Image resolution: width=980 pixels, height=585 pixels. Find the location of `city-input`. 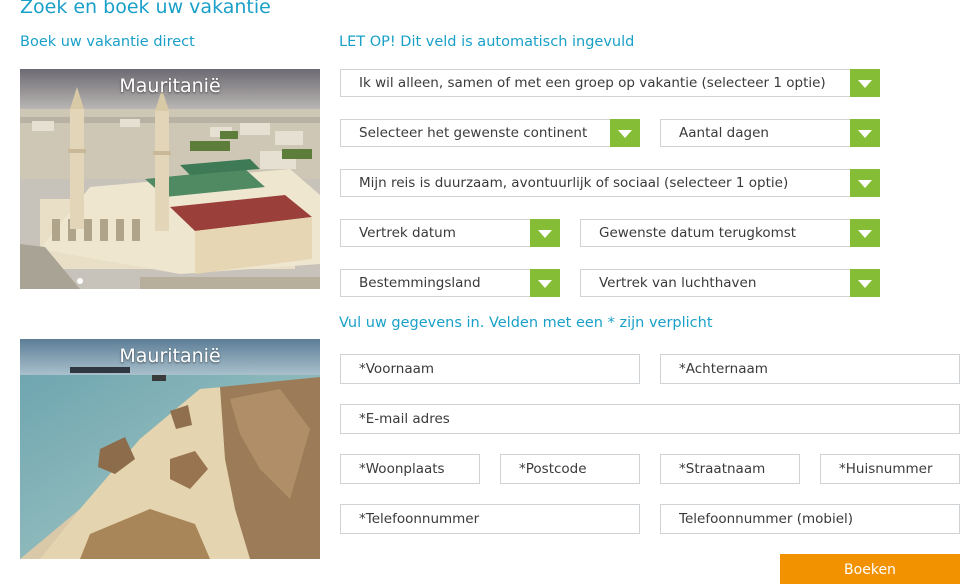

city-input is located at coordinates (410, 469).